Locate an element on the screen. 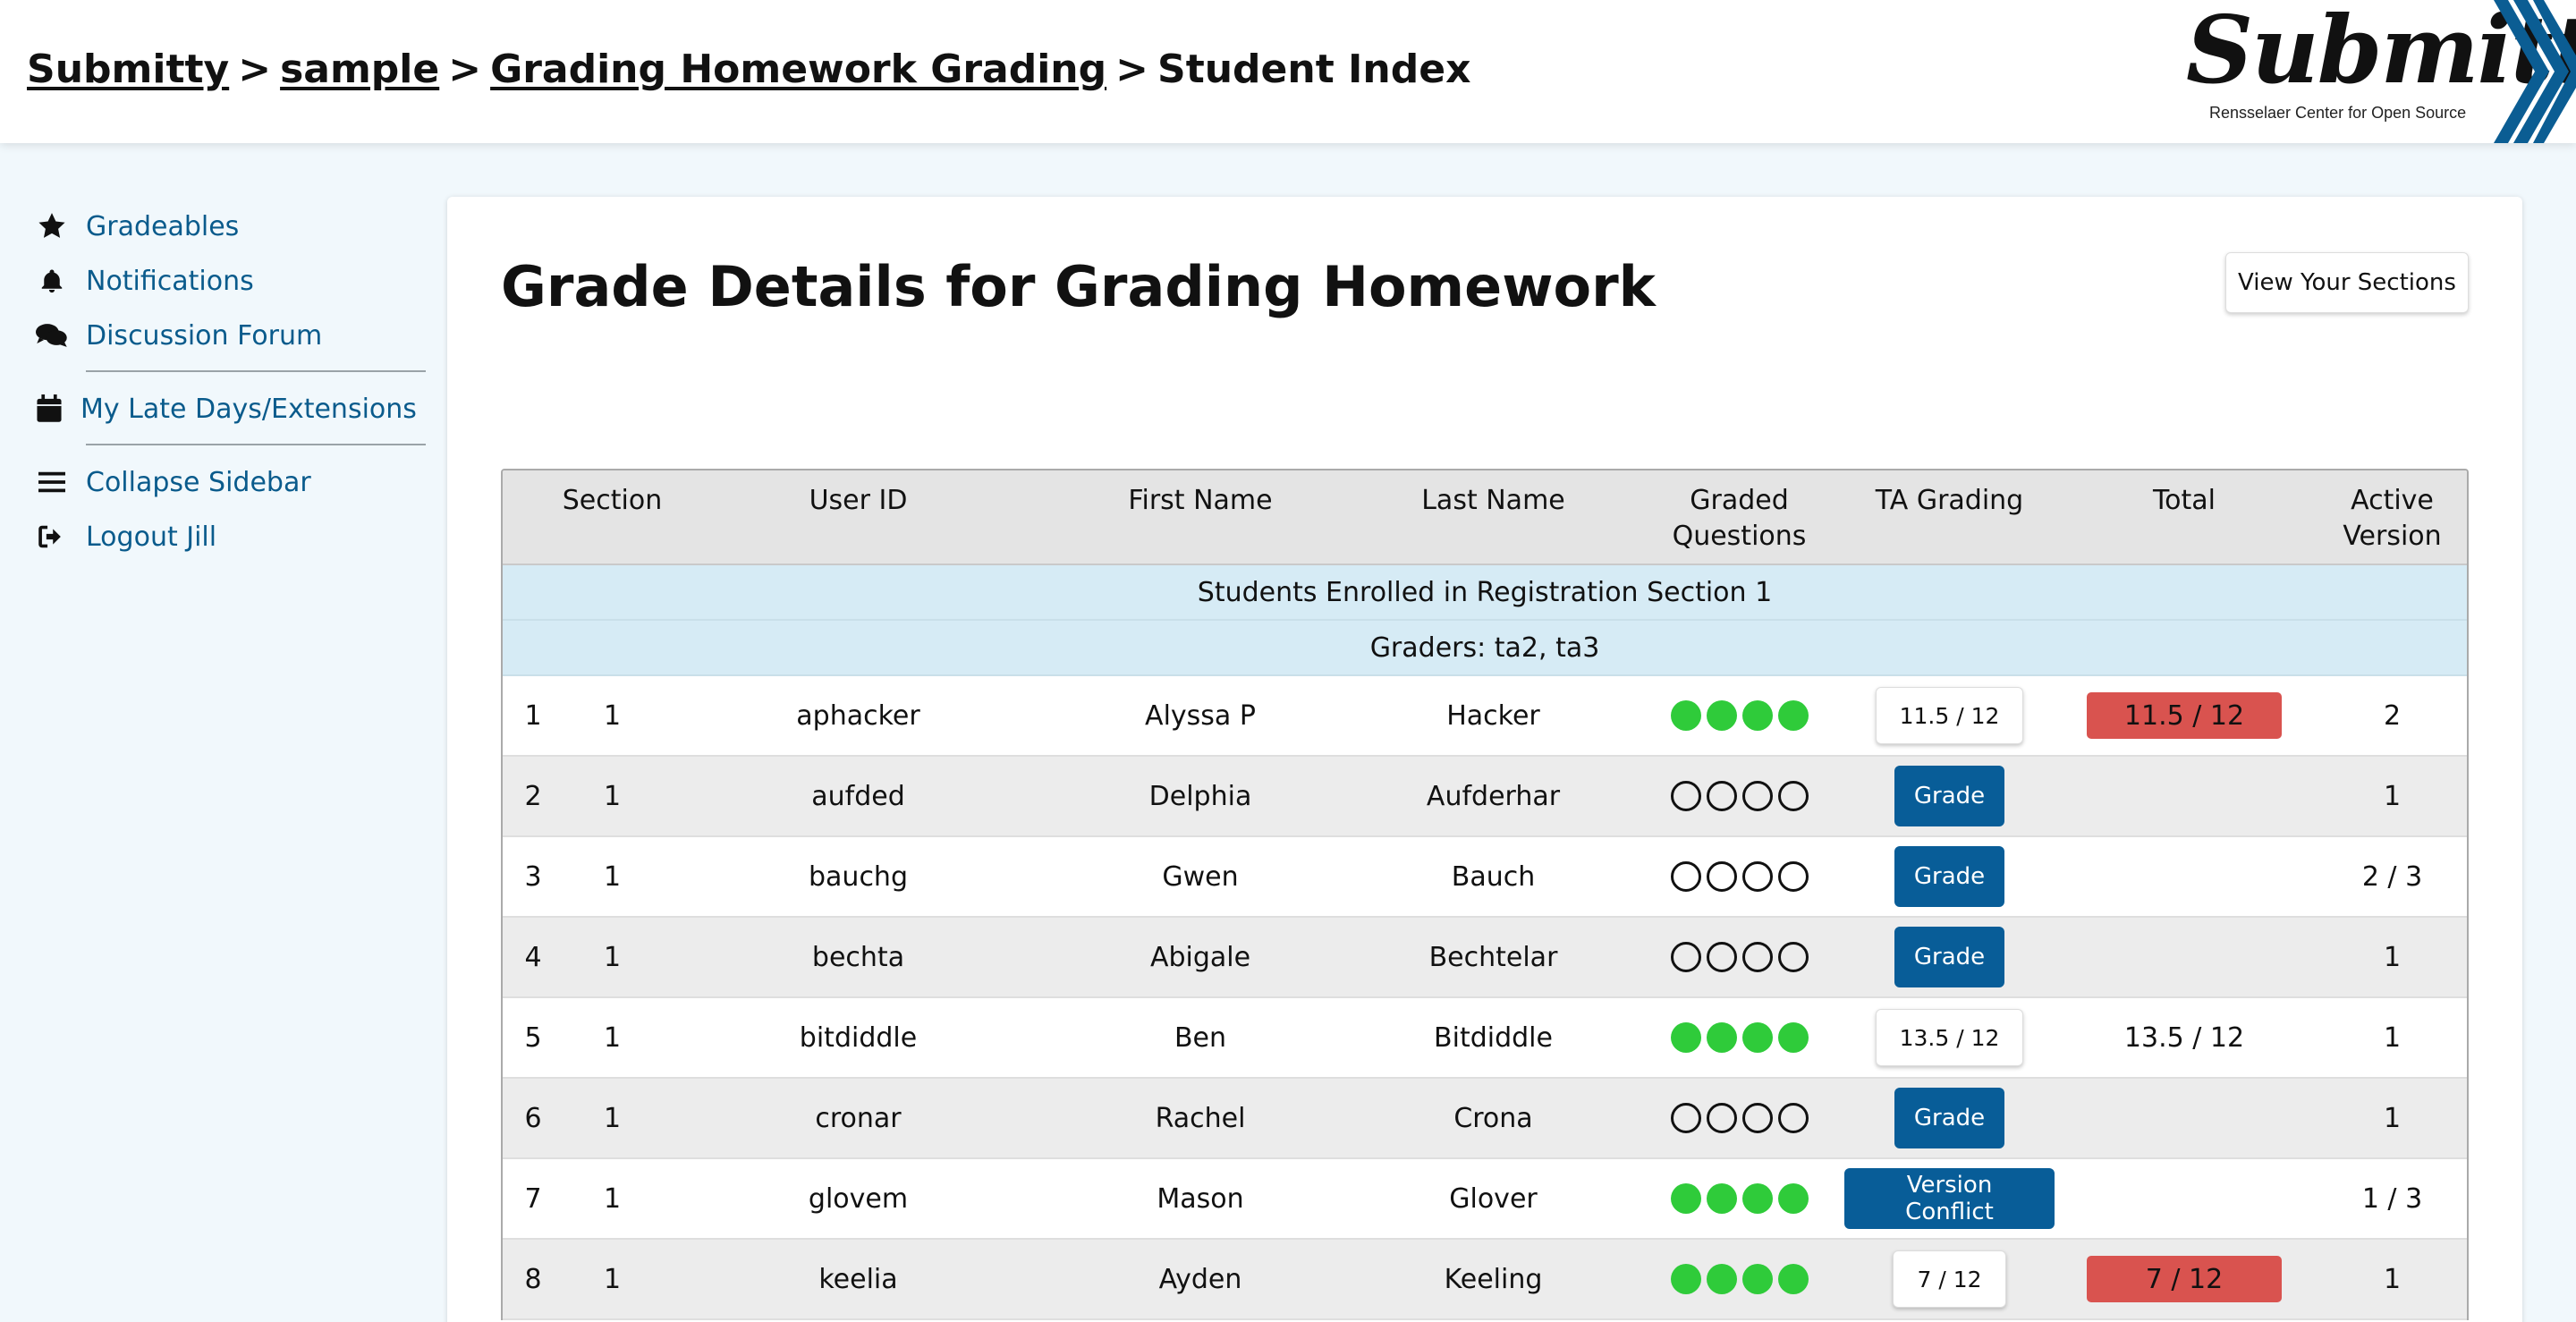 This screenshot has height=1322, width=2576. sidebar-item-label: My Late Days/Extensions is located at coordinates (248, 409).